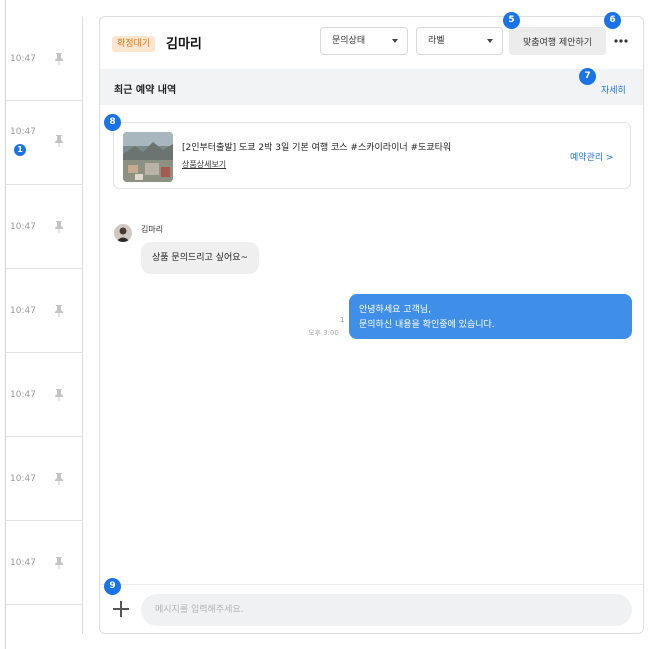  Describe the element at coordinates (145, 90) in the screenshot. I see `recent-booking-title: 최근 예약 내역` at that location.